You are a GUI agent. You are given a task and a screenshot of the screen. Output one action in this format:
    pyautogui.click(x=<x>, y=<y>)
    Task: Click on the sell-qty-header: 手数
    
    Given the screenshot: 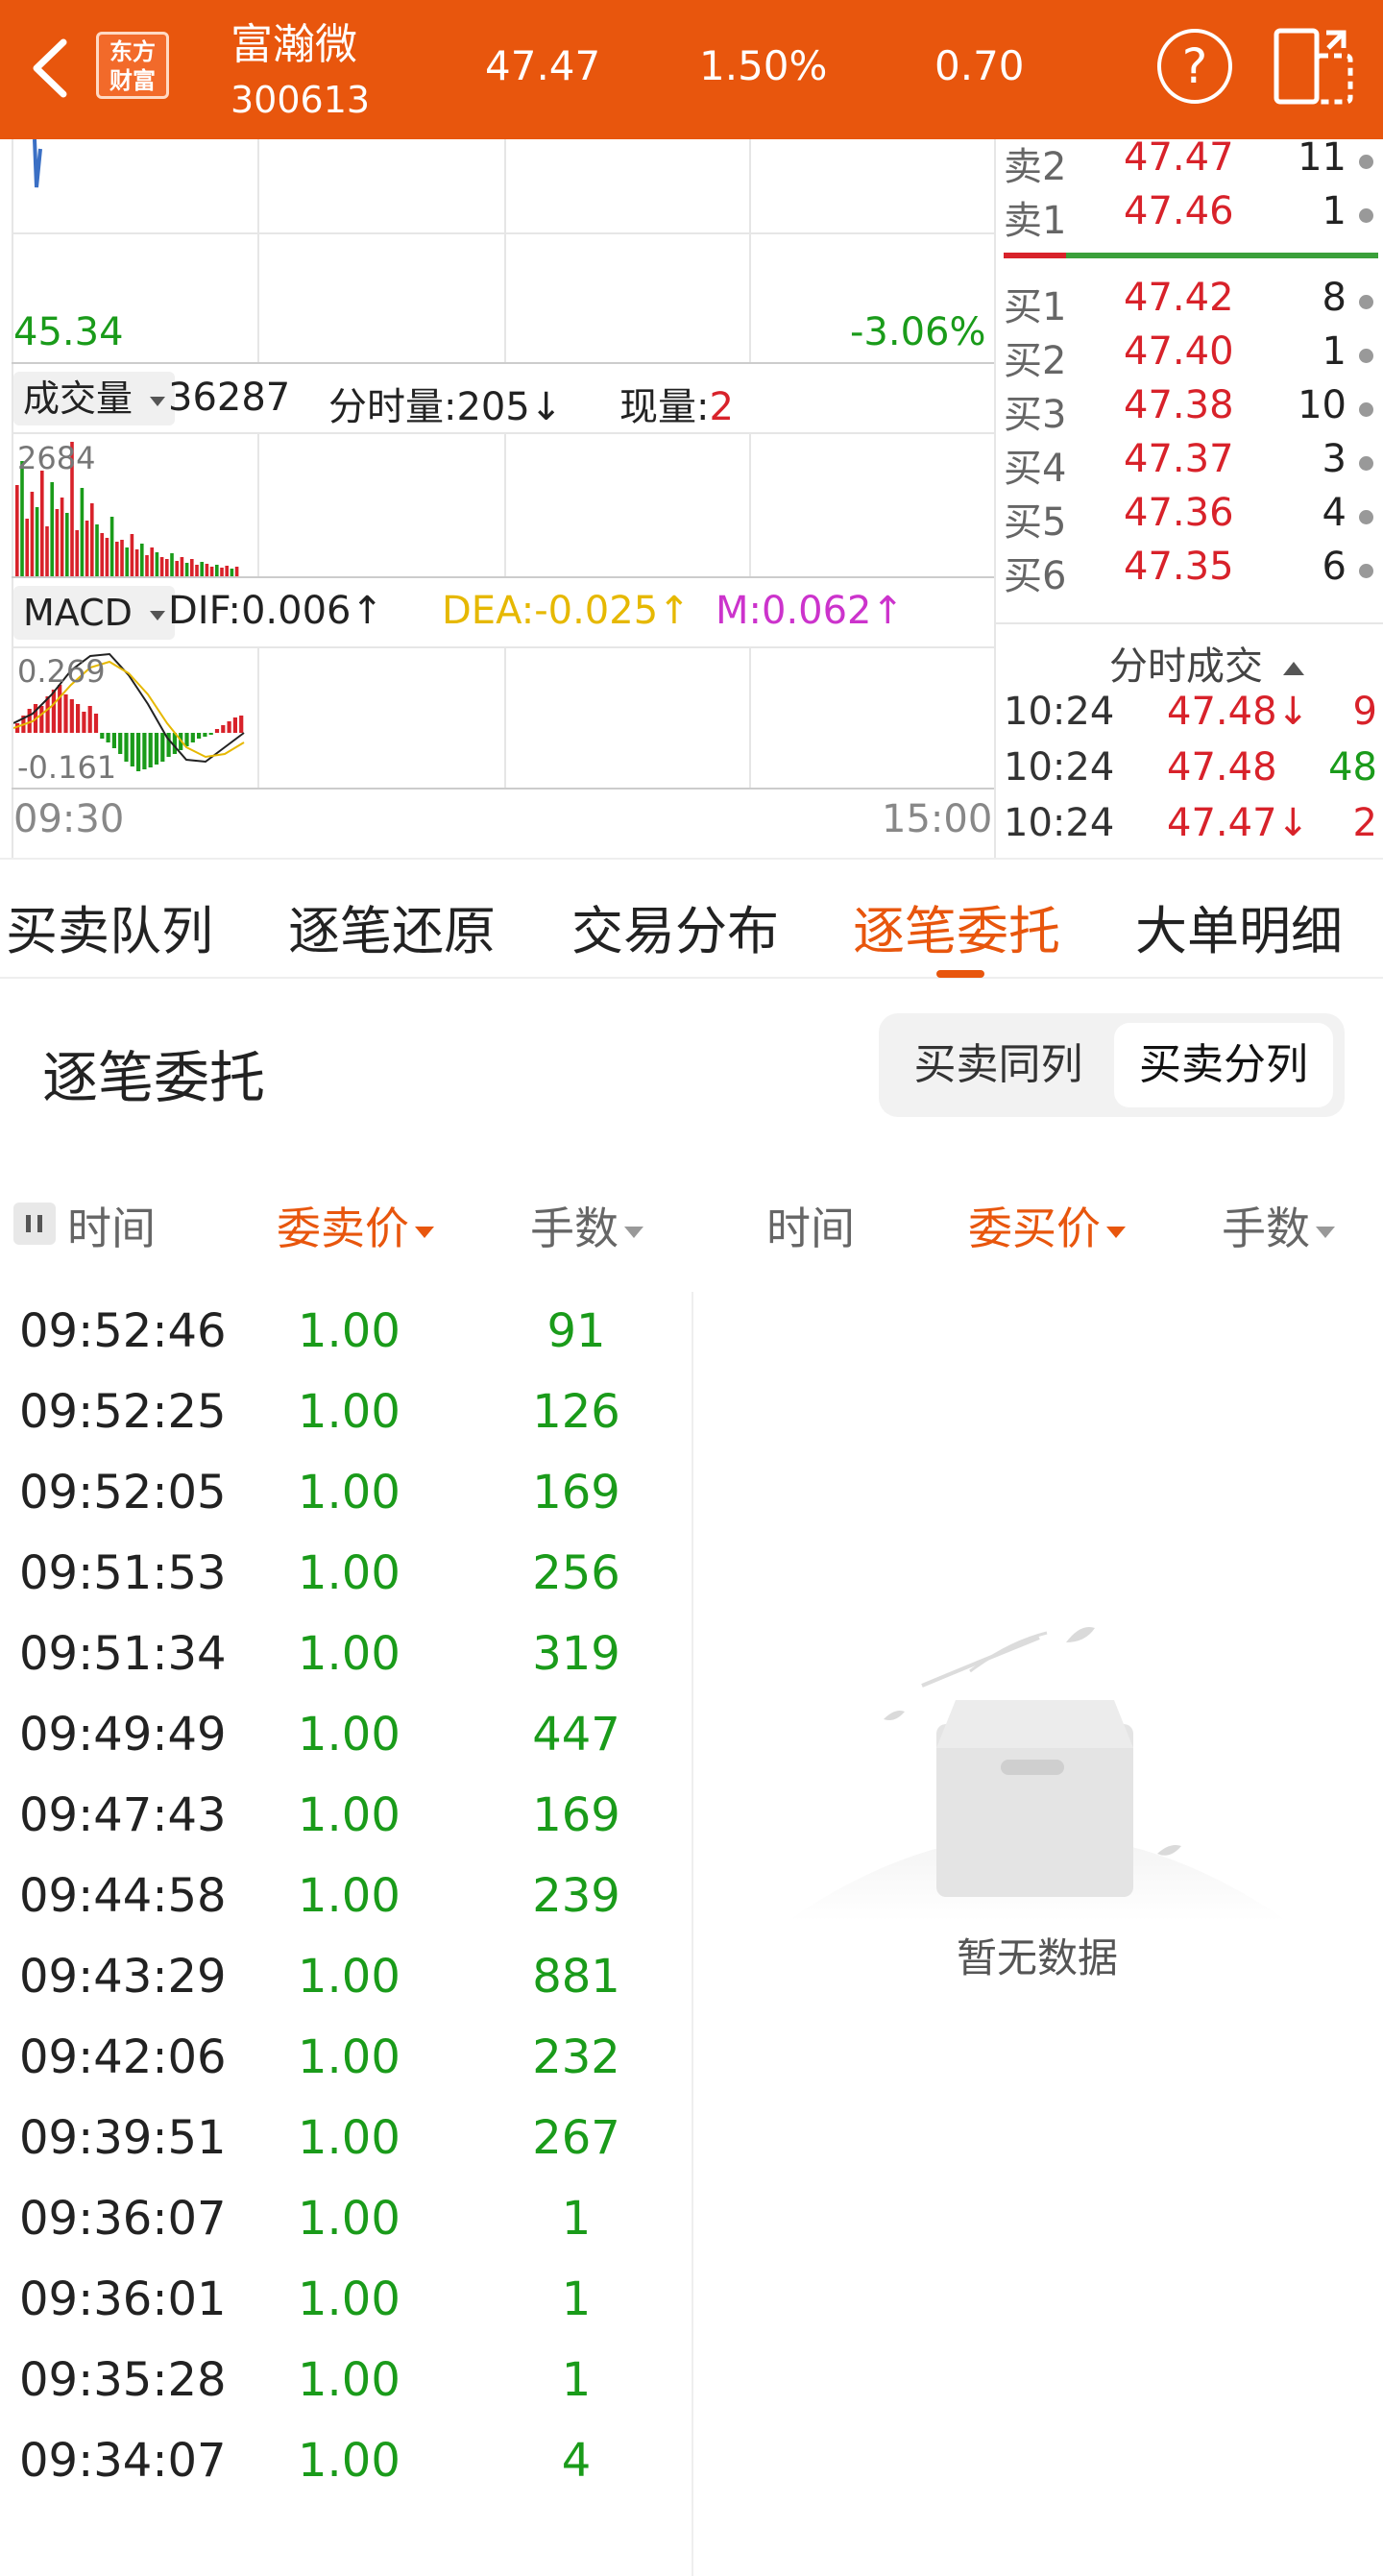 What is the action you would take?
    pyautogui.click(x=586, y=1225)
    